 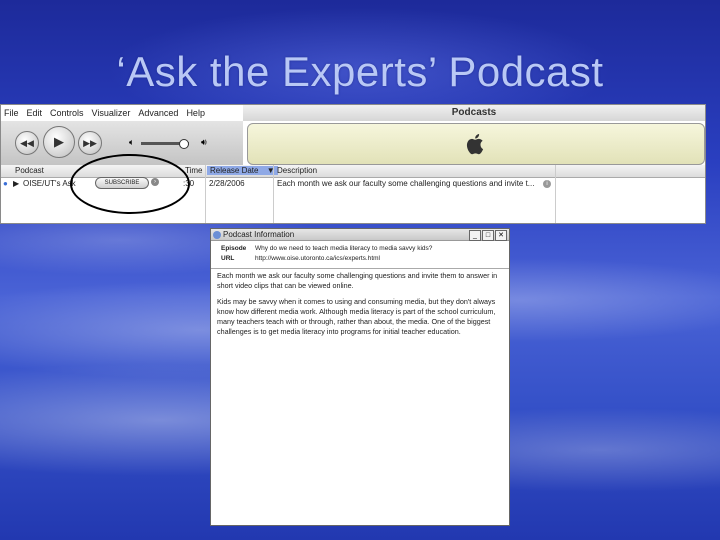 What do you see at coordinates (11, 113) in the screenshot?
I see `menu-file: File` at bounding box center [11, 113].